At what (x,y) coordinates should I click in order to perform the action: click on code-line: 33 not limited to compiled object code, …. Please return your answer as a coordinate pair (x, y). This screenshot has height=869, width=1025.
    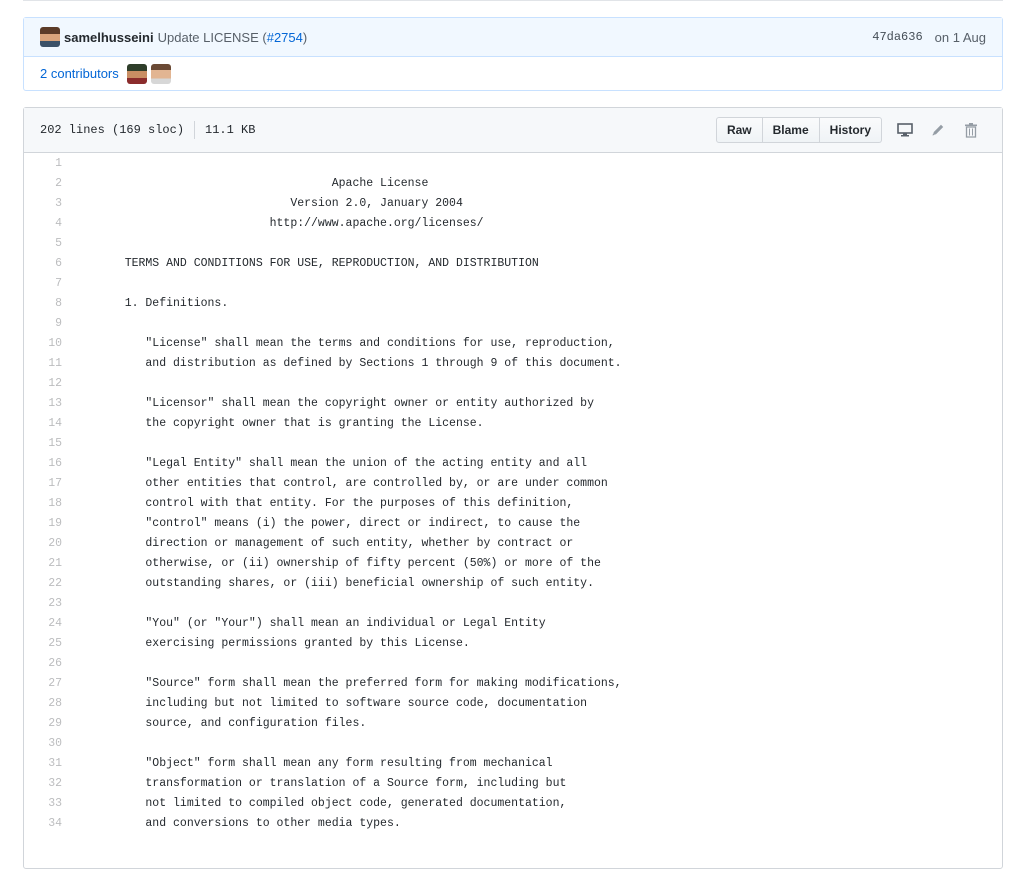
    Looking at the image, I should click on (513, 803).